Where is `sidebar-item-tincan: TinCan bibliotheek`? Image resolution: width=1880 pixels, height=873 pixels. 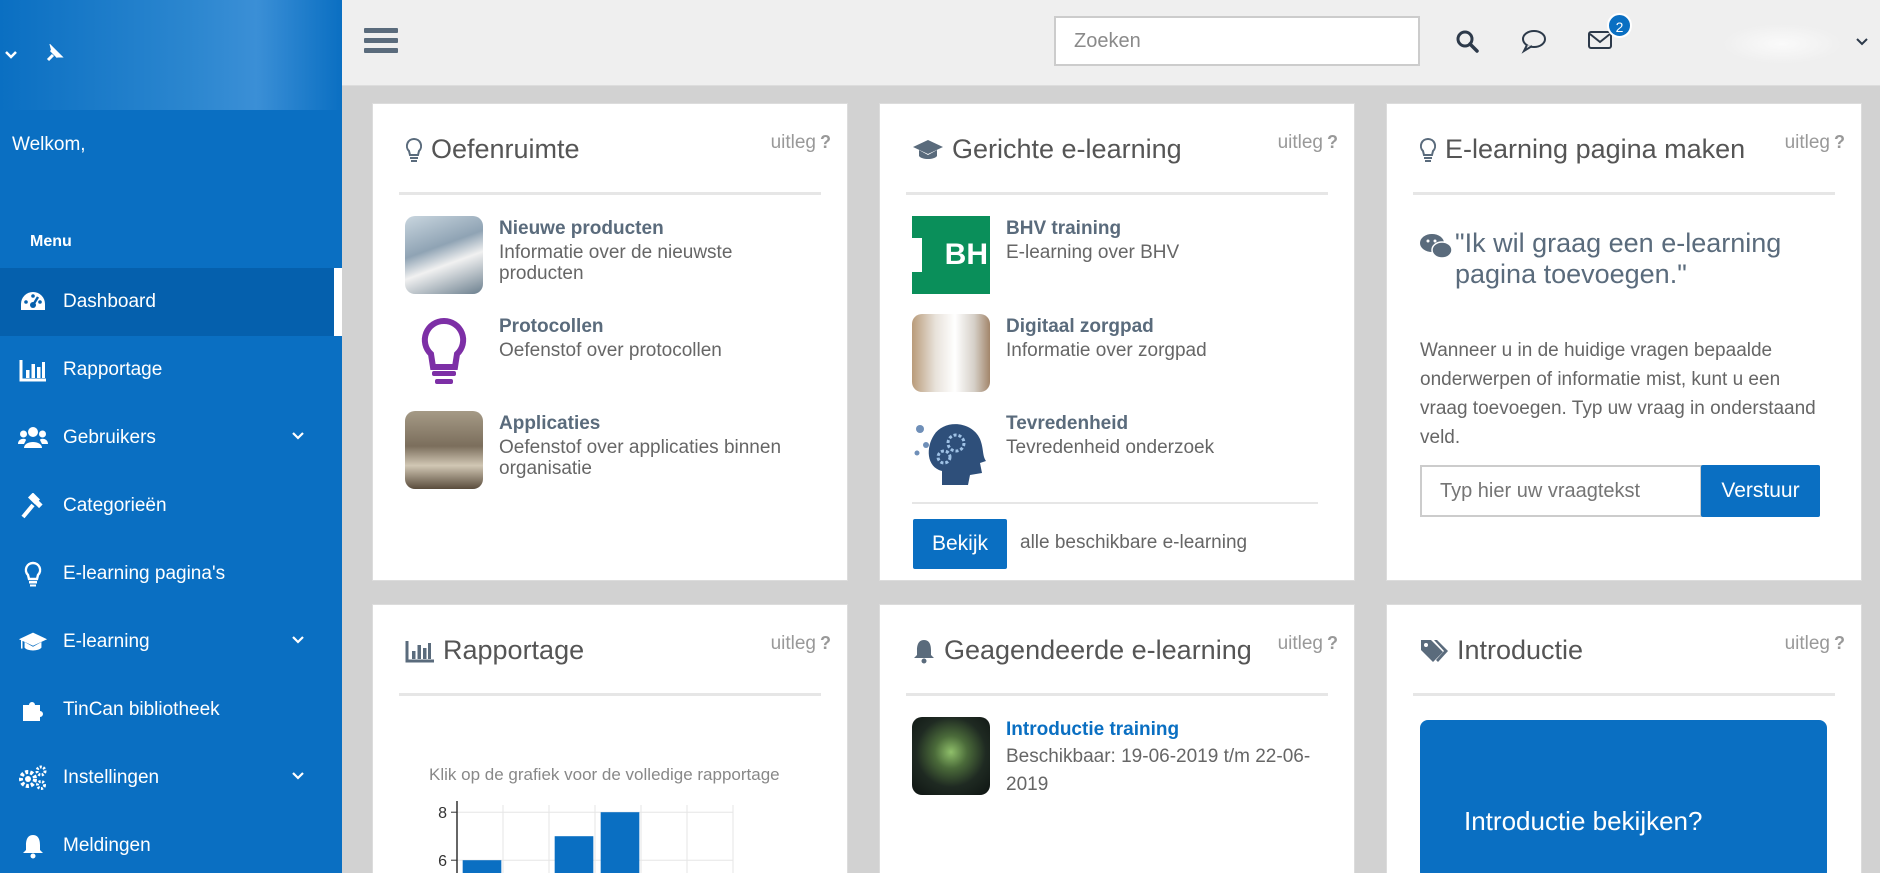 sidebar-item-tincan: TinCan bibliotheek is located at coordinates (171, 710).